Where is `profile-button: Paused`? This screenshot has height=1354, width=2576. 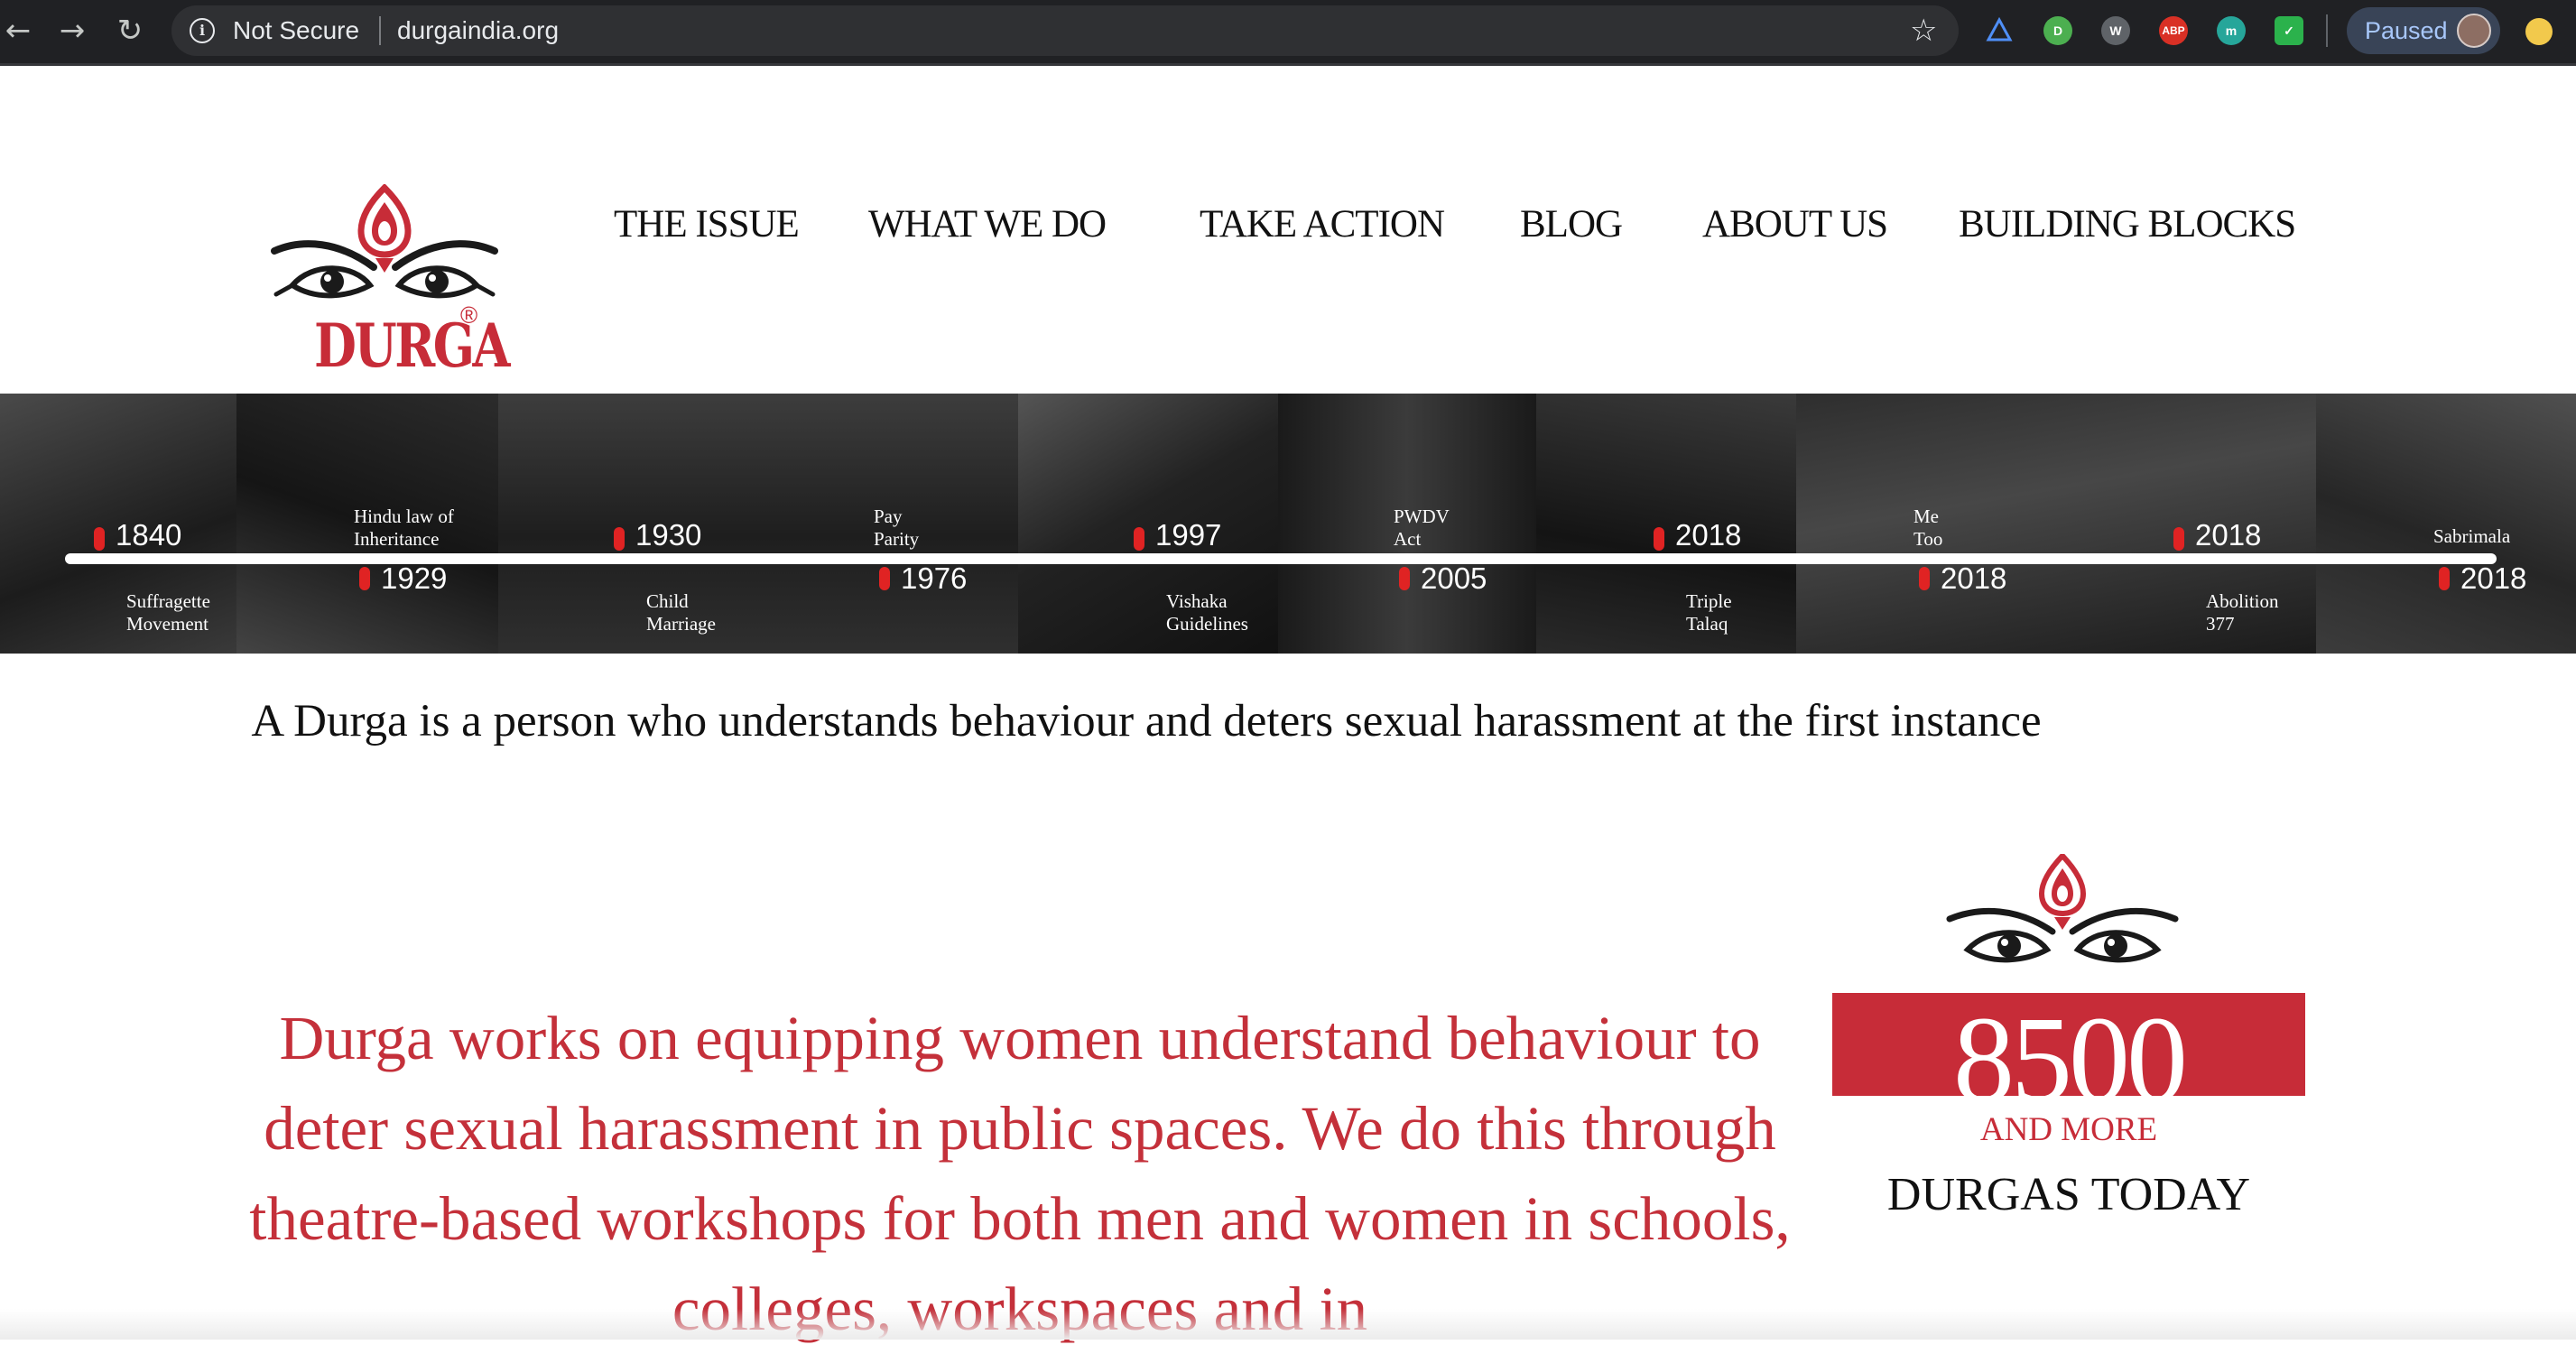 profile-button: Paused is located at coordinates (2423, 30).